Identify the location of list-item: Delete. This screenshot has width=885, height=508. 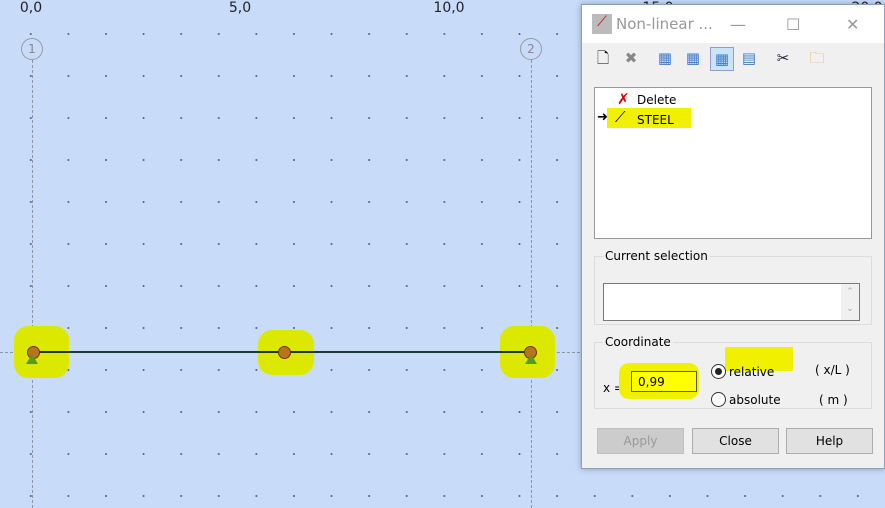
(656, 100).